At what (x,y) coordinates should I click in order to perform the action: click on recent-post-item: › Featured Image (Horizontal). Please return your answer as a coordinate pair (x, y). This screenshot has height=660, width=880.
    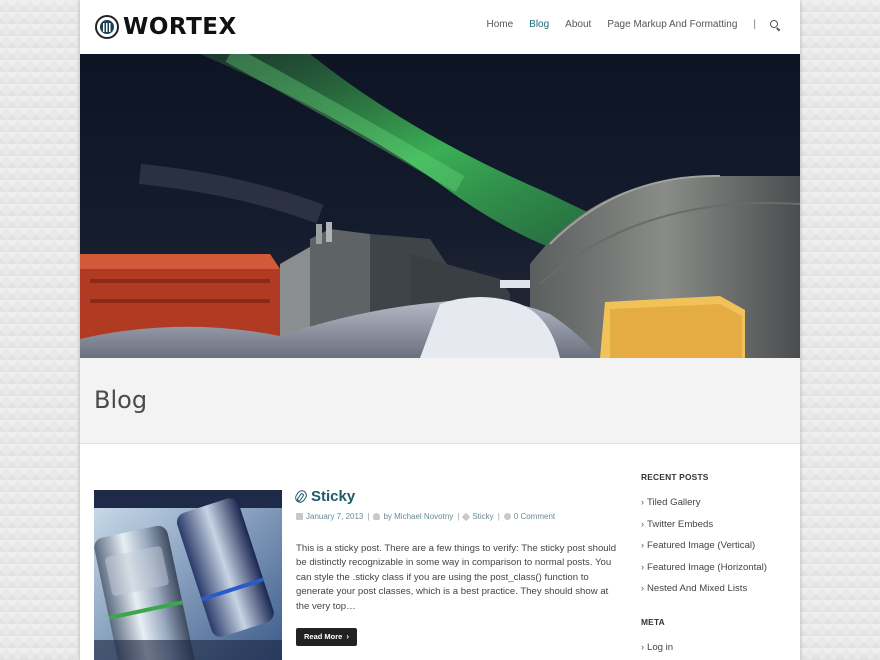
    Looking at the image, I should click on (716, 573).